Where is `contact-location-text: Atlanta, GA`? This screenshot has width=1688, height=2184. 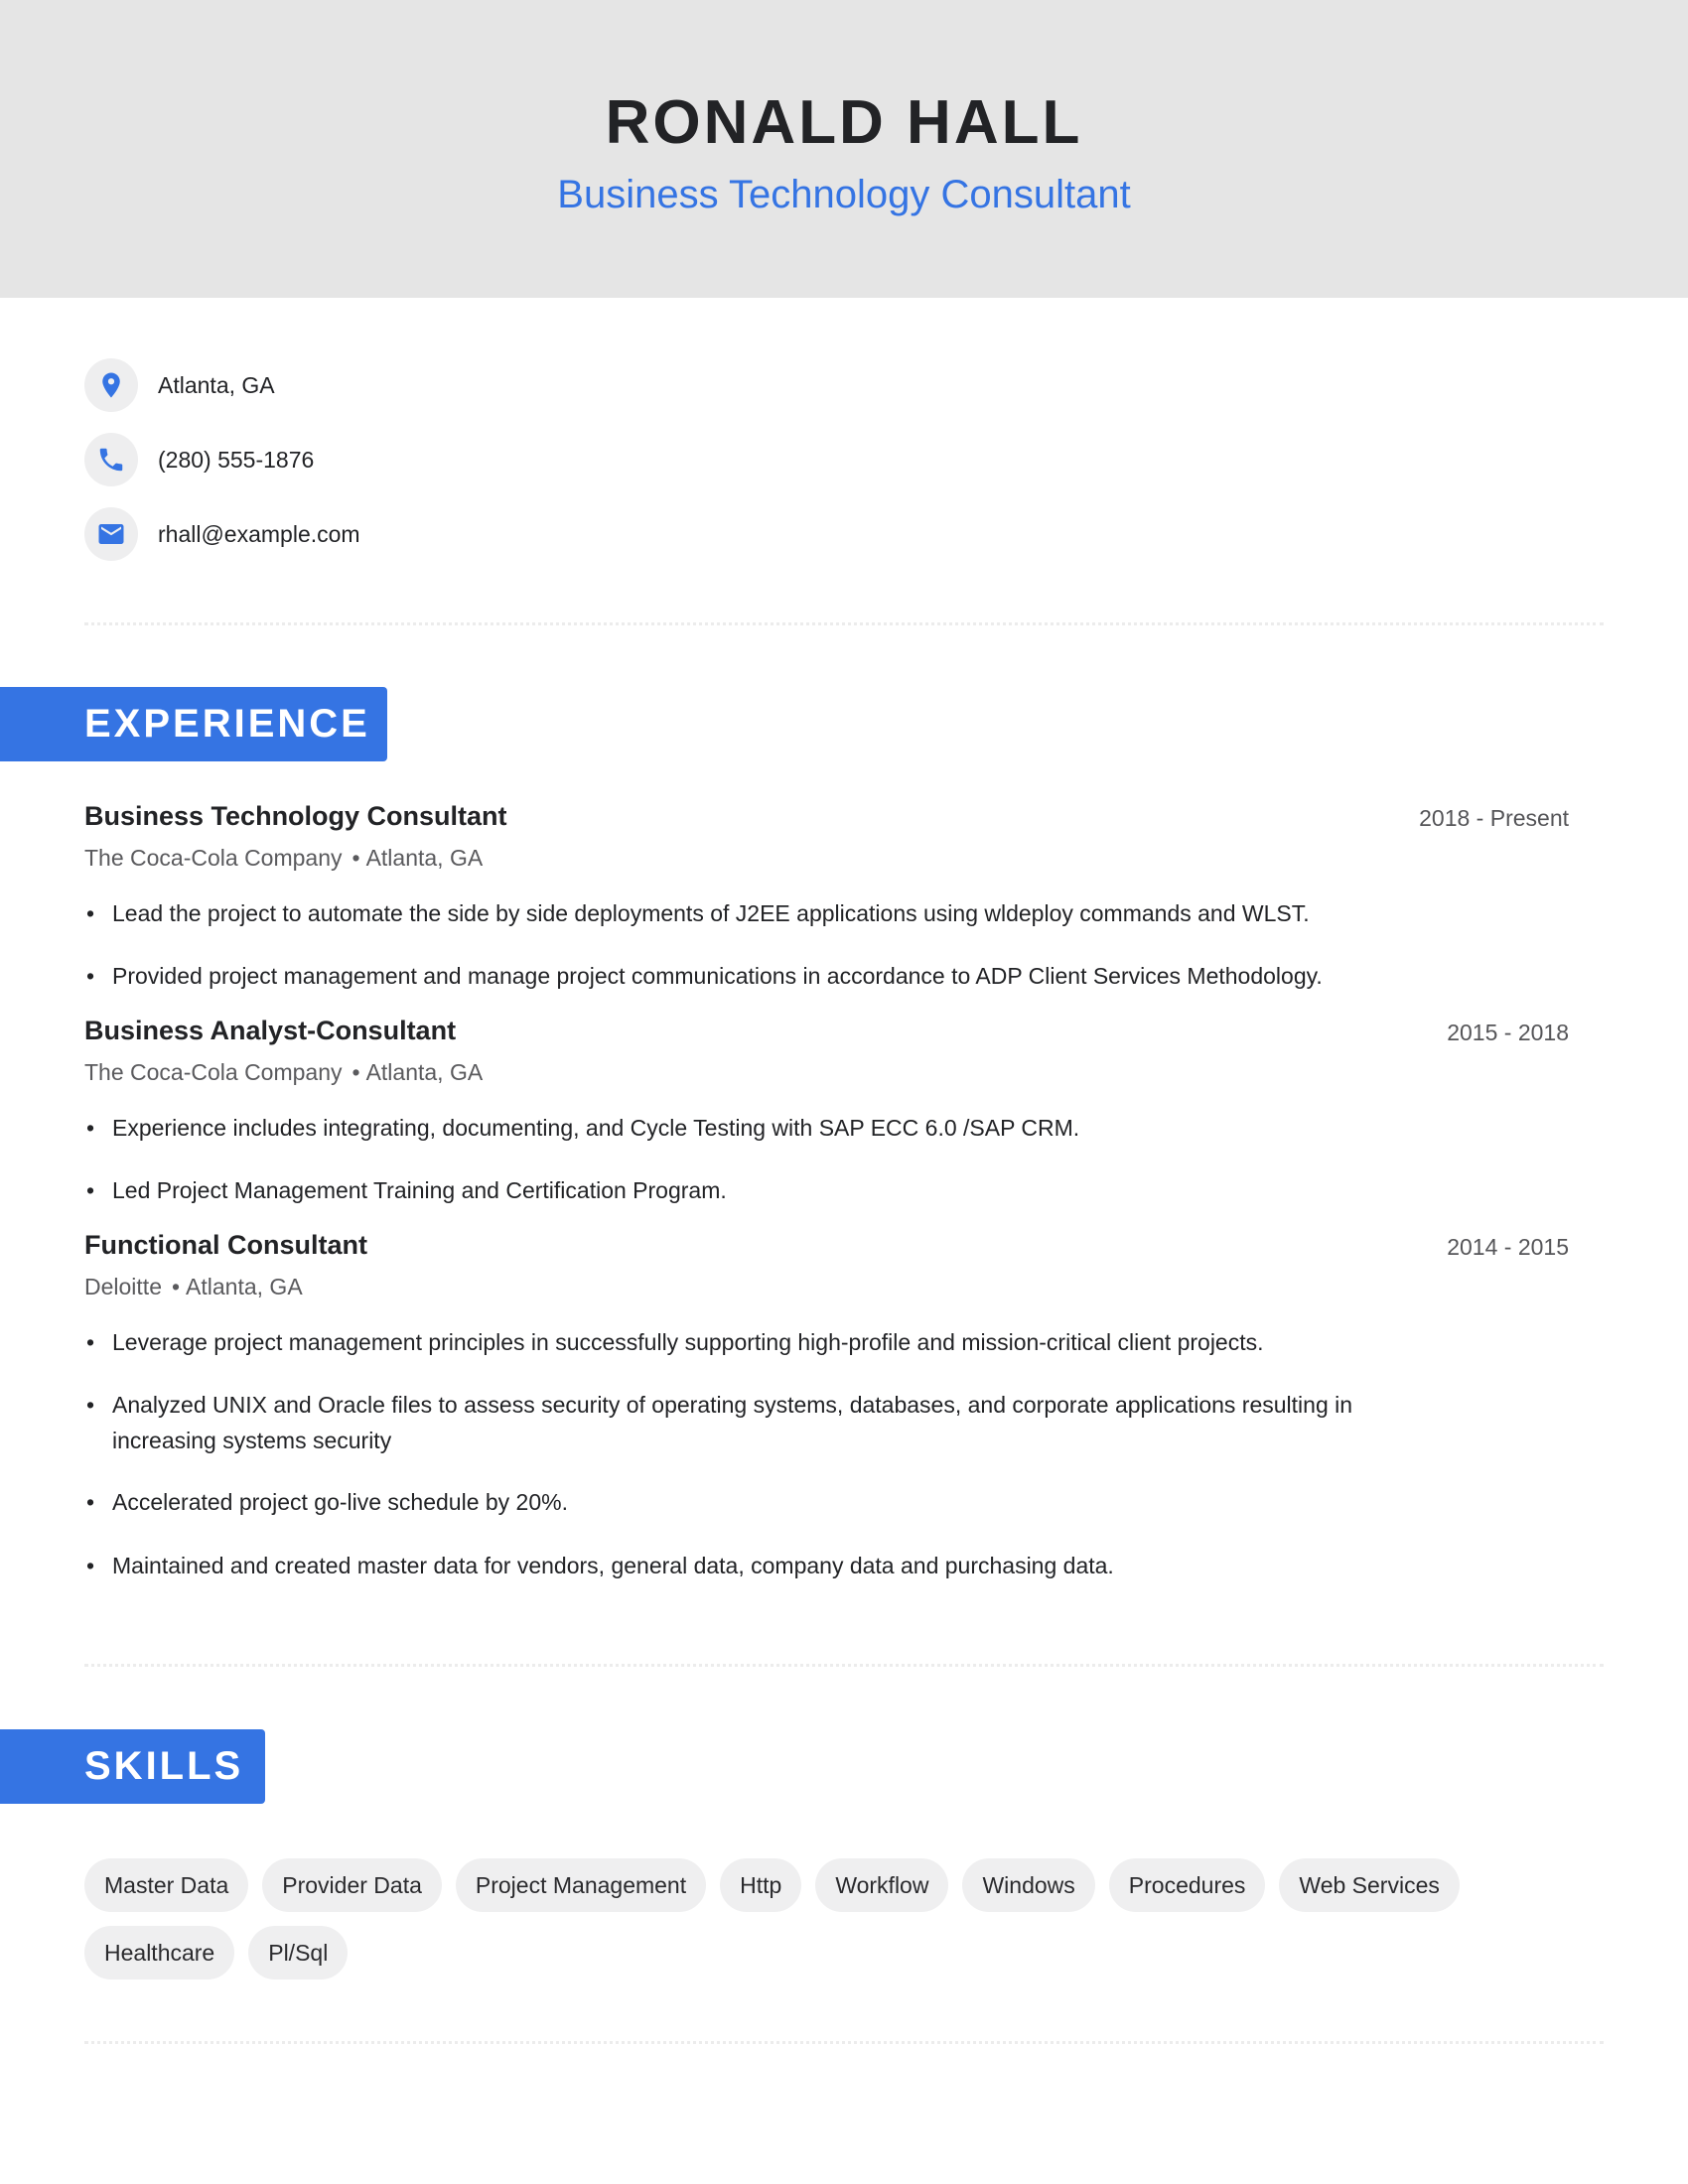 contact-location-text: Atlanta, GA is located at coordinates (216, 384).